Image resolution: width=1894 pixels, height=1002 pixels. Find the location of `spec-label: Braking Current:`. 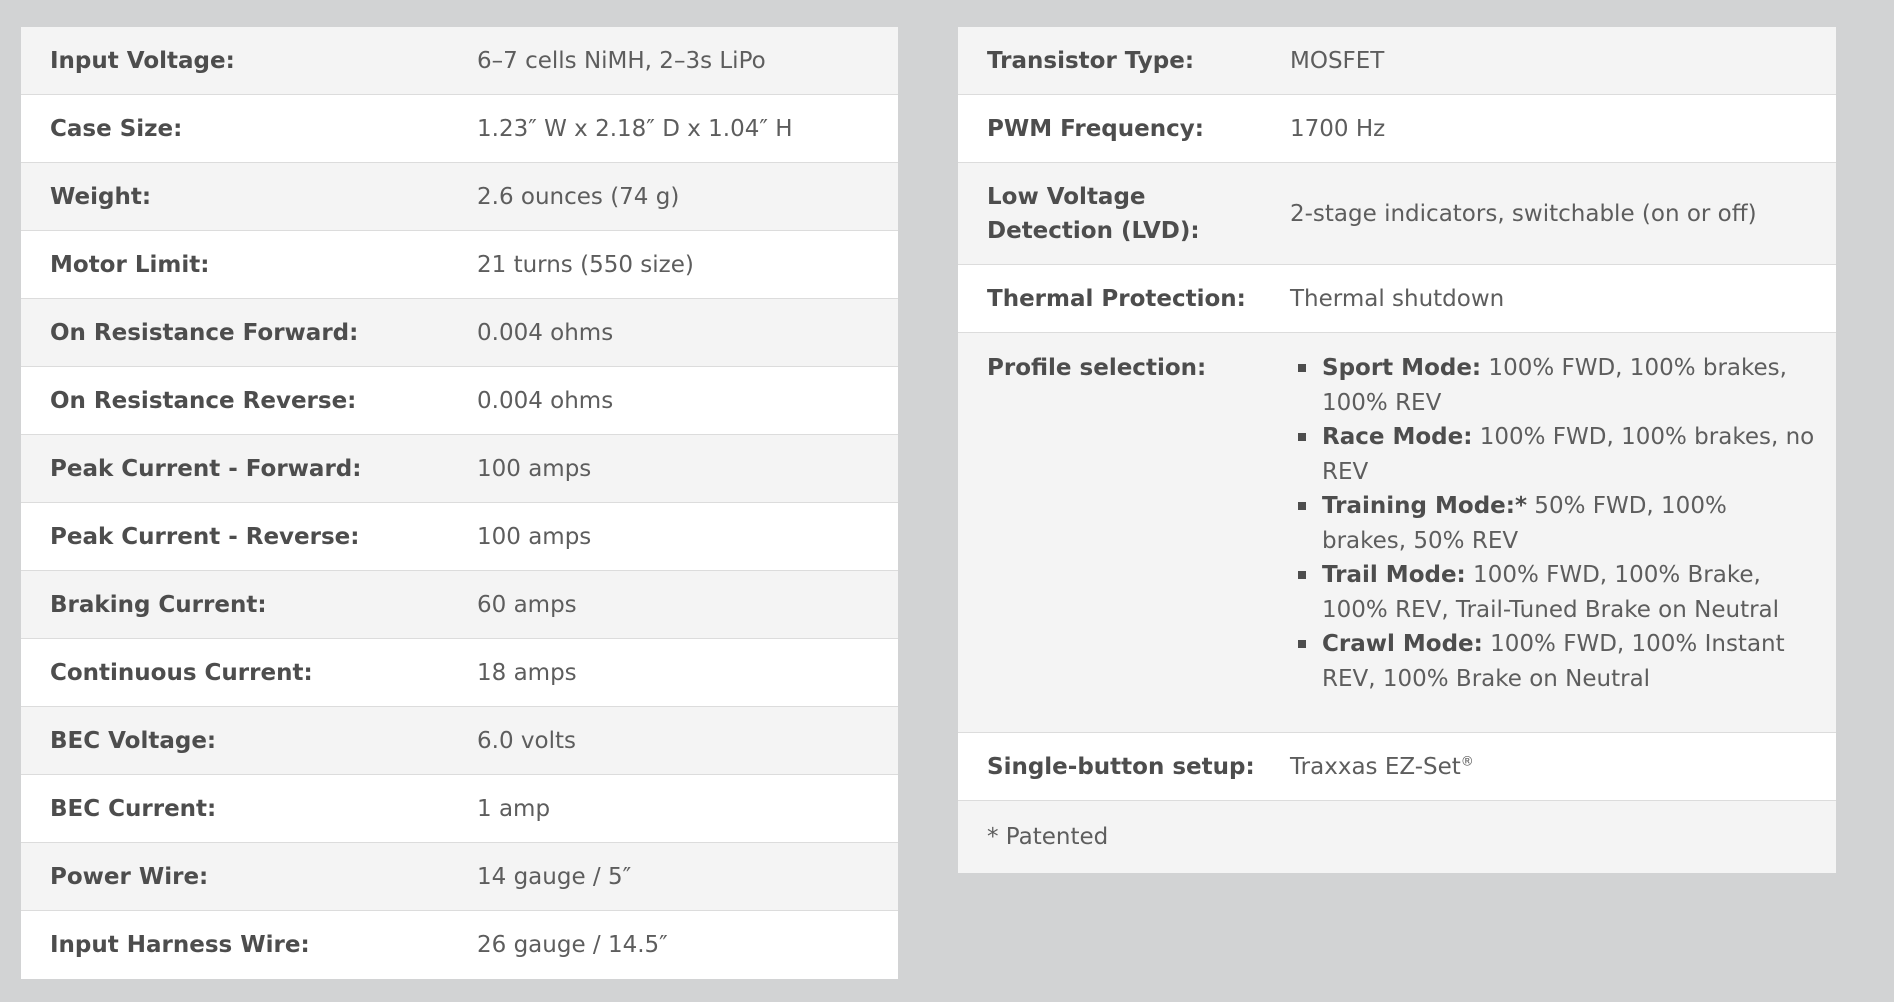

spec-label: Braking Current: is located at coordinates (158, 604).